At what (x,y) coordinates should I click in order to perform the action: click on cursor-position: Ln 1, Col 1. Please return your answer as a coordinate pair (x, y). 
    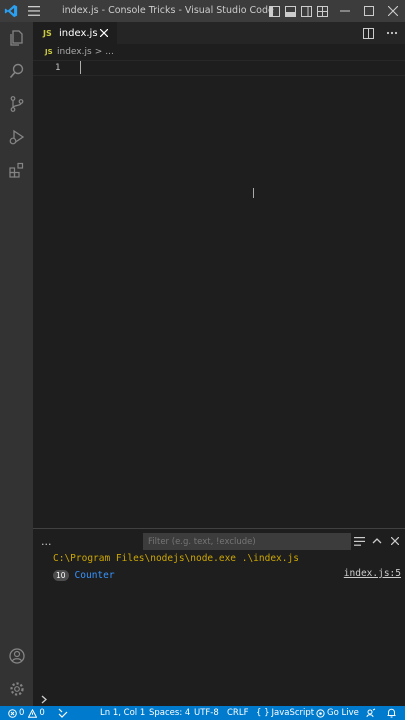
    Looking at the image, I should click on (122, 713).